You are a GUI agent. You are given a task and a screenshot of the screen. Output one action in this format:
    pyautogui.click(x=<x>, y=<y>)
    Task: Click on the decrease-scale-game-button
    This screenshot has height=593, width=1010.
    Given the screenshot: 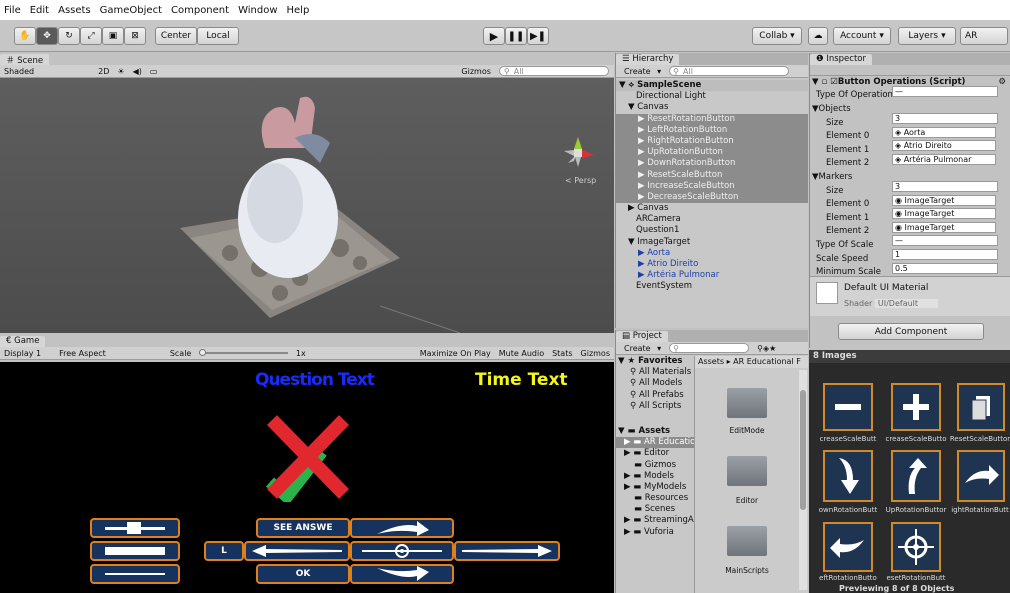 What is the action you would take?
    pyautogui.click(x=135, y=528)
    